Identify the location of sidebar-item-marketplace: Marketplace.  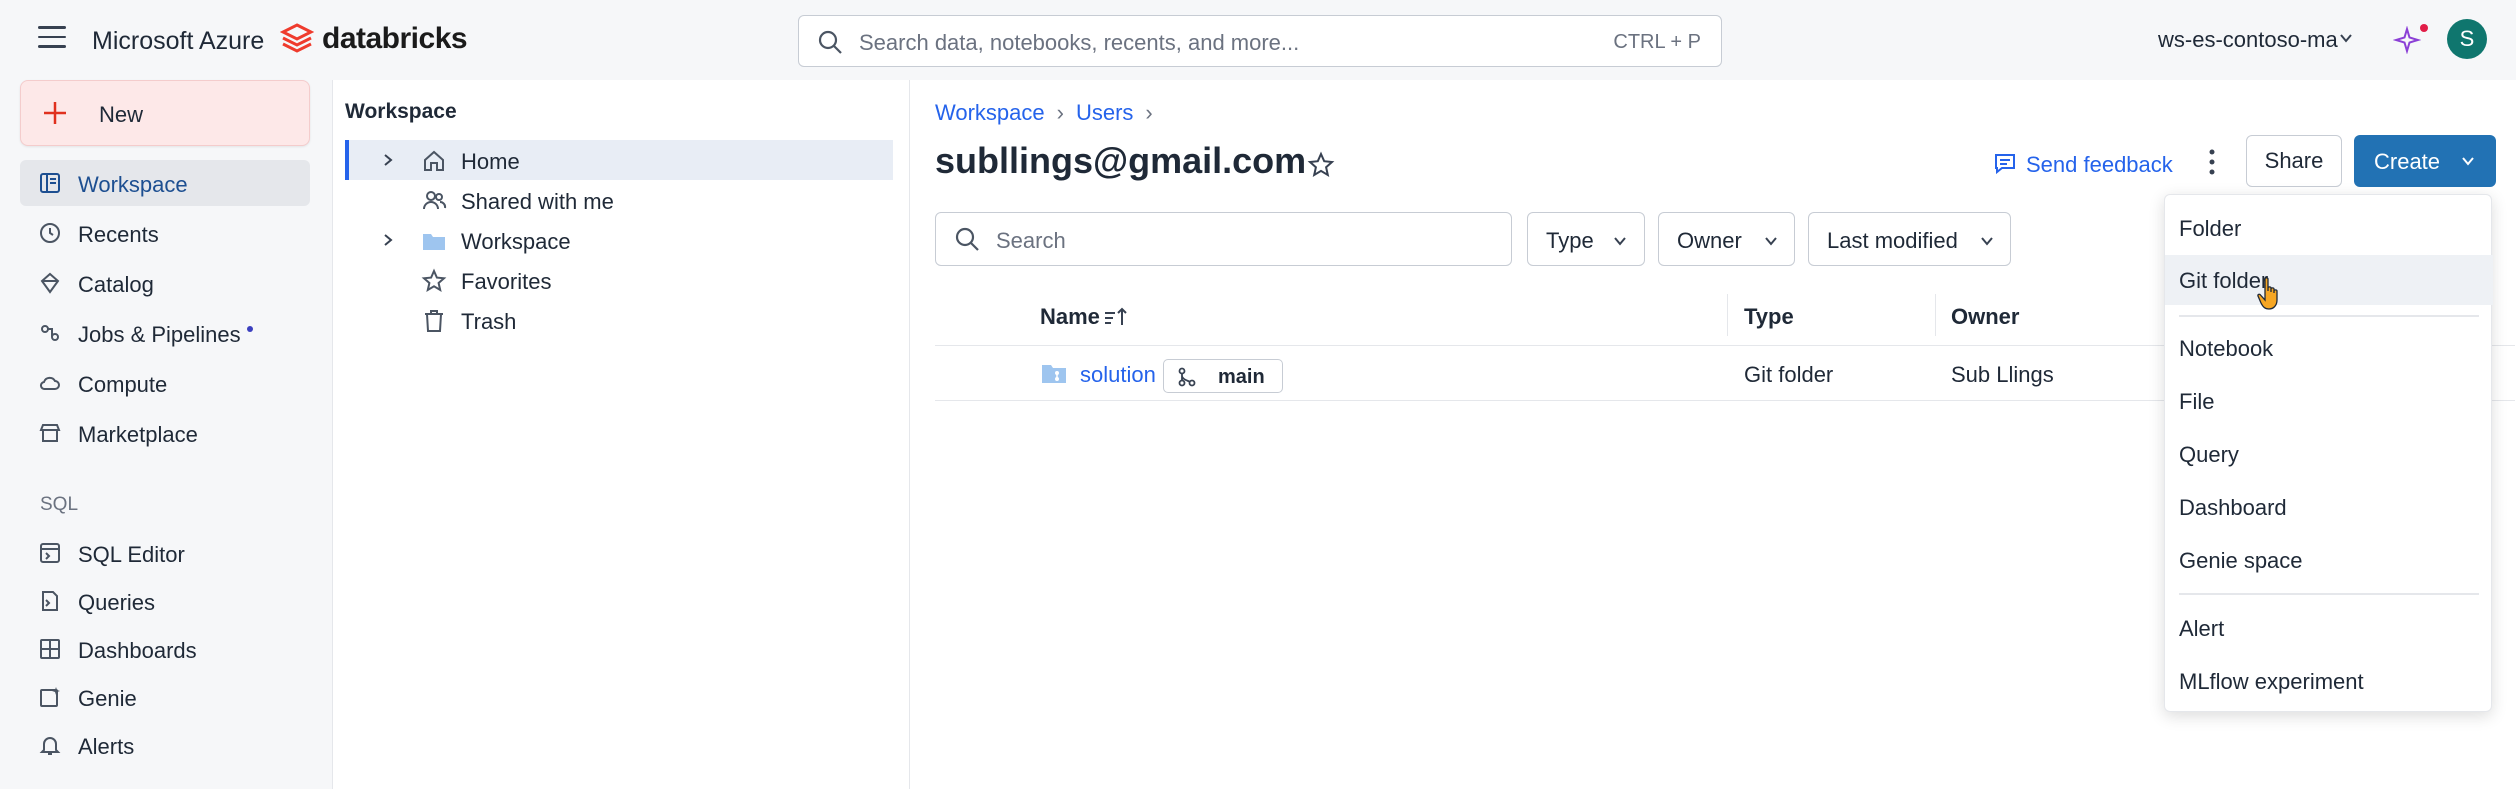
(165, 433).